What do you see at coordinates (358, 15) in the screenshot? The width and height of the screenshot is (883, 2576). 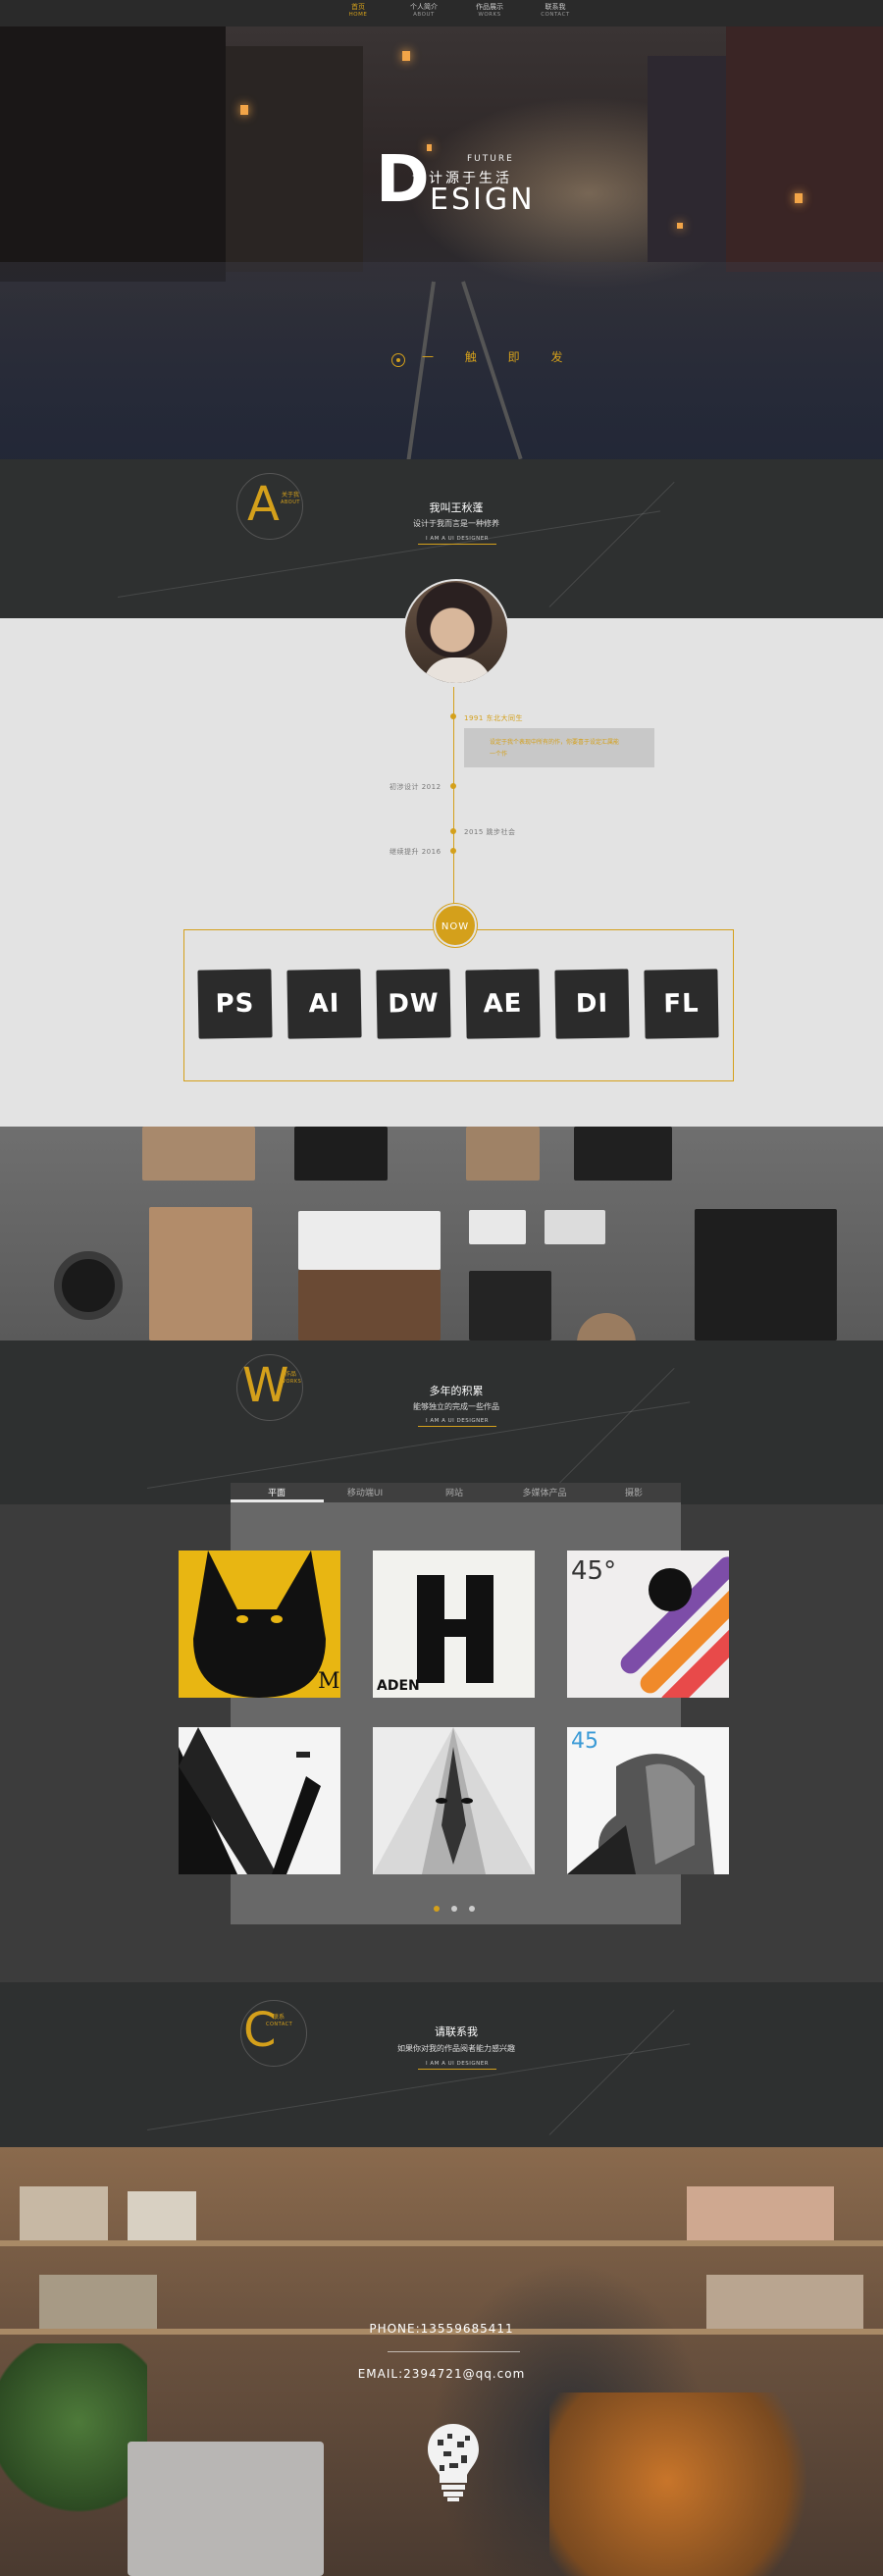 I see `nav-home-en: HOME` at bounding box center [358, 15].